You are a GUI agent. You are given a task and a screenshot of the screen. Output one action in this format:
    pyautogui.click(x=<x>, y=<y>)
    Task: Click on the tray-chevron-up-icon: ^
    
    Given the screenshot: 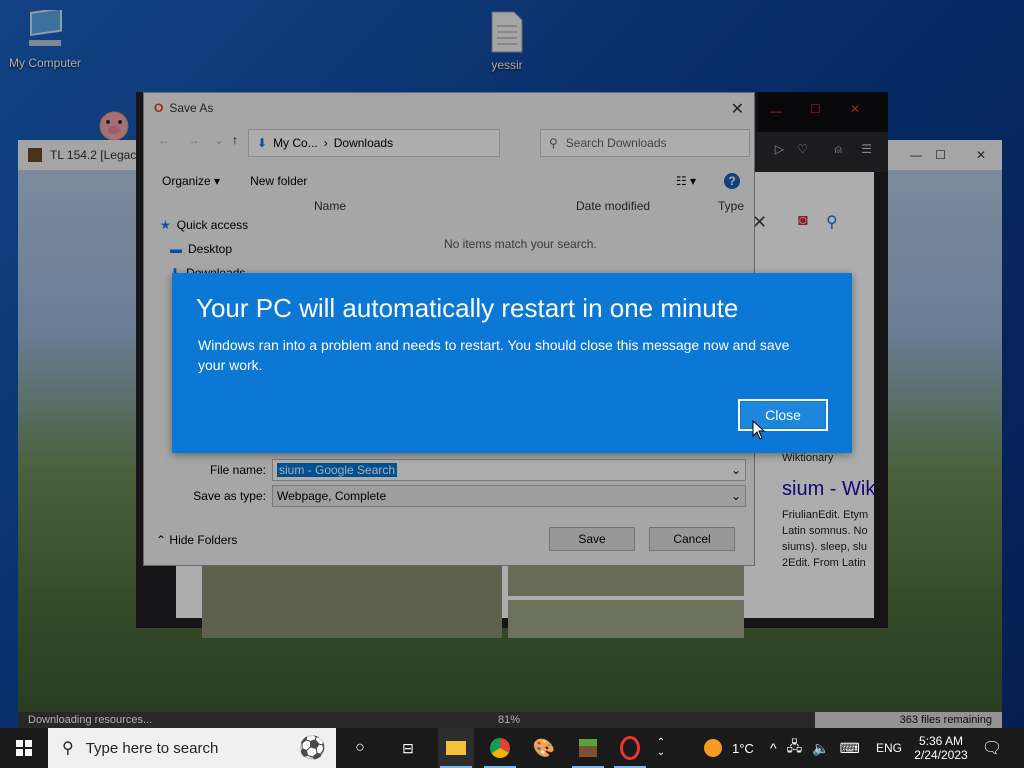 What is the action you would take?
    pyautogui.click(x=773, y=748)
    